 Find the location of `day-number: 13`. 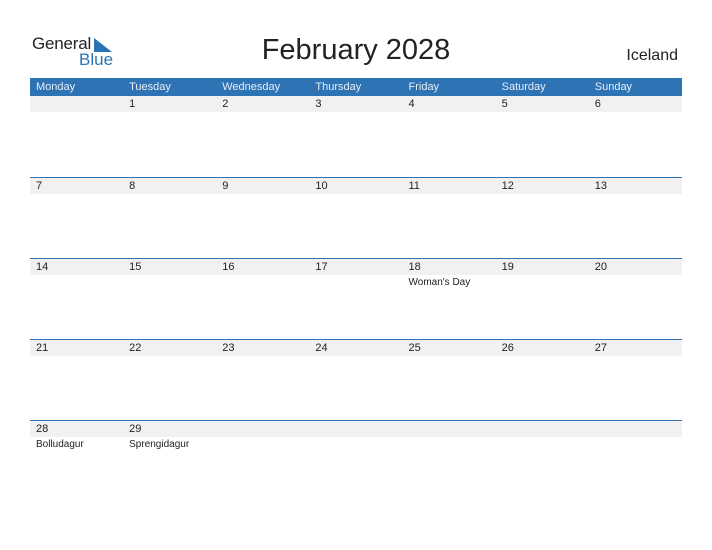

day-number: 13 is located at coordinates (635, 186).